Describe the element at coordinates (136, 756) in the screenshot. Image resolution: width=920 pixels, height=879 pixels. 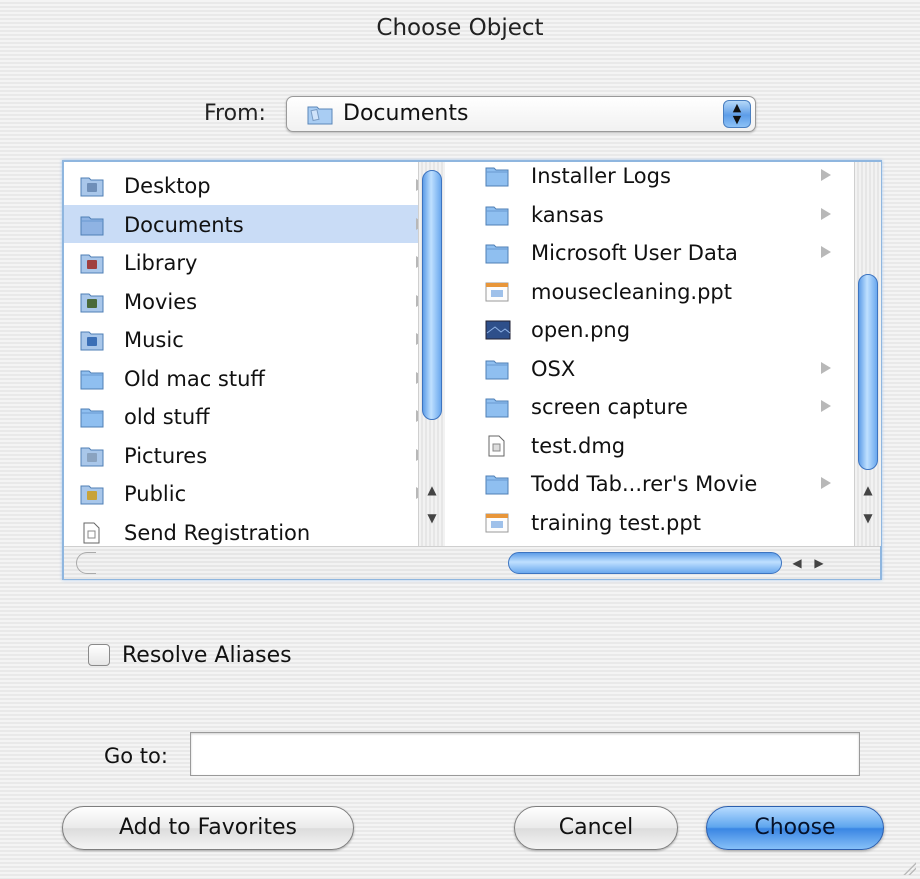
I see `goto-label: Go to:` at that location.